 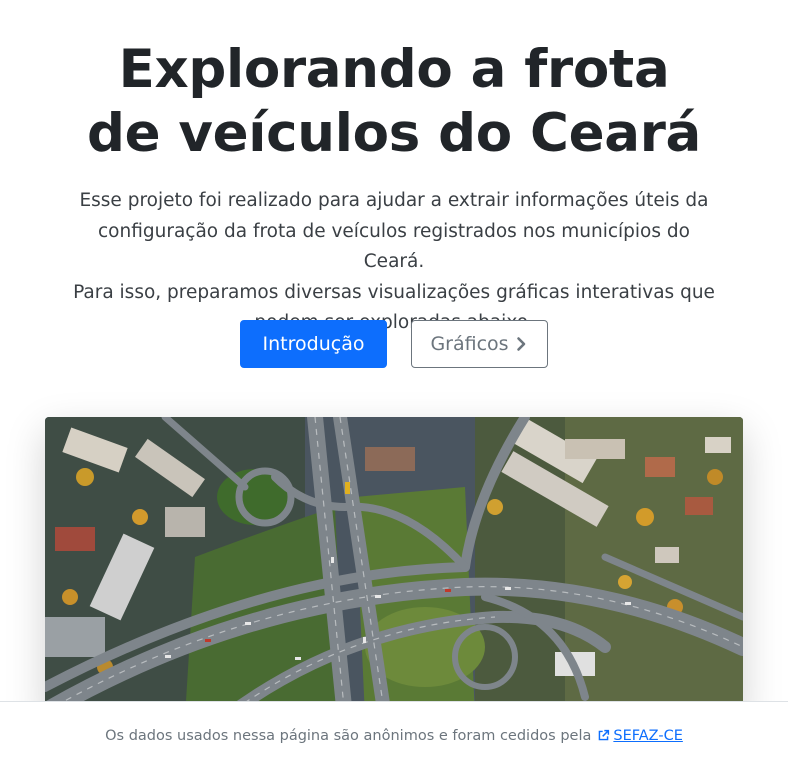 What do you see at coordinates (469, 344) in the screenshot?
I see `charts-button-label: Gráficos` at bounding box center [469, 344].